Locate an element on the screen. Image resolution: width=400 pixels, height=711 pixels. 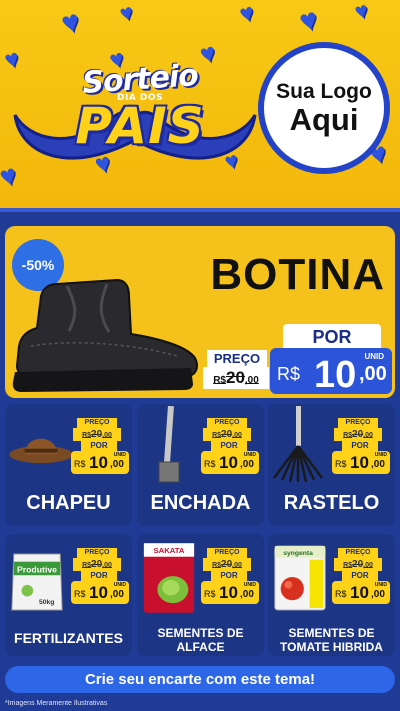
create-flyer-button: Crie seu encarte com este tema! is located at coordinates (200, 679).